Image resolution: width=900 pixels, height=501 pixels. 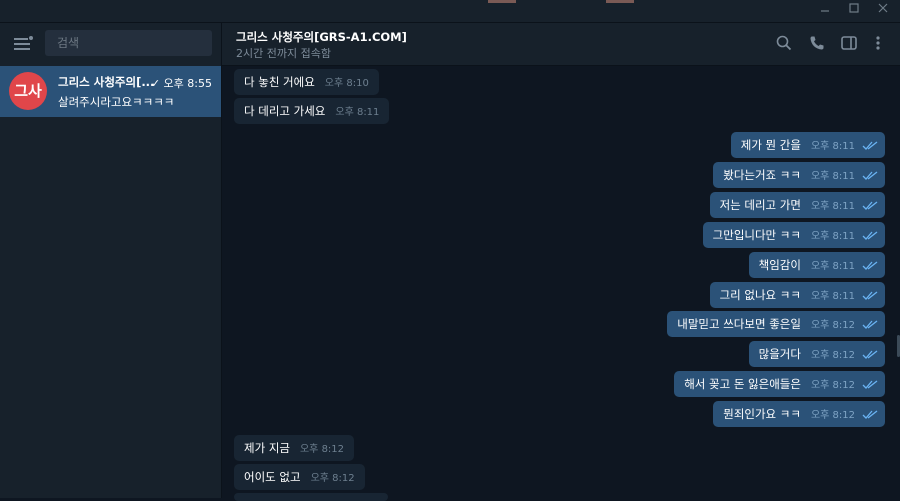 What do you see at coordinates (817, 43) in the screenshot?
I see `phone-icon` at bounding box center [817, 43].